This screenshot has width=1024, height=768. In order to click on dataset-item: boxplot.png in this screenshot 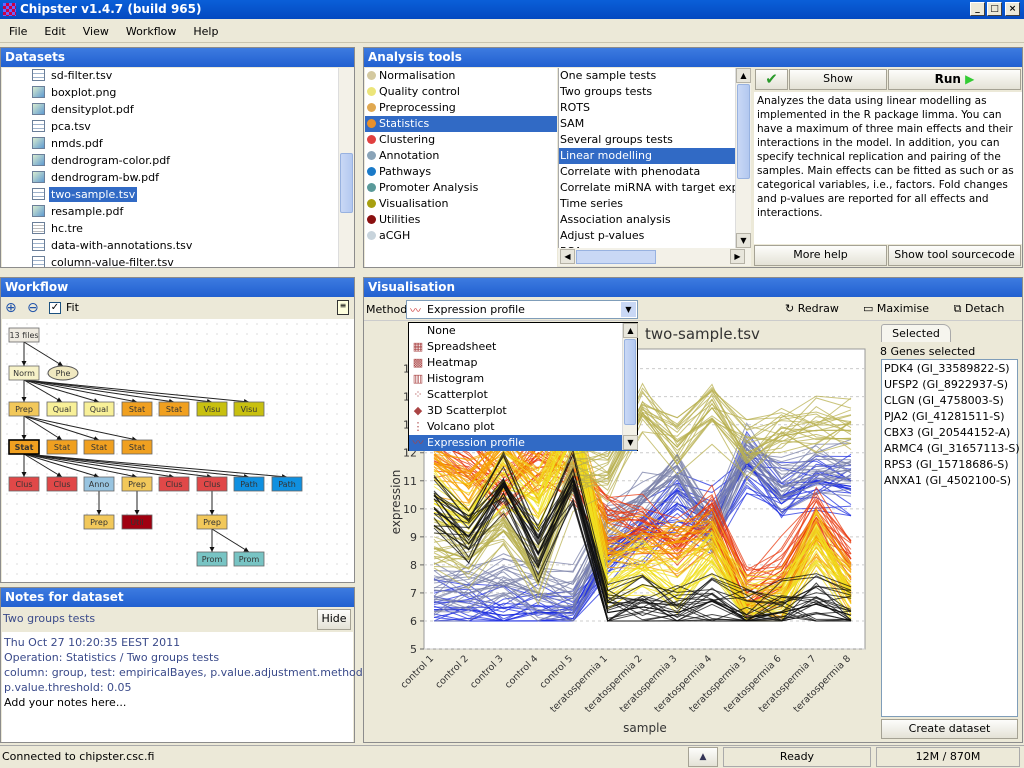, I will do `click(185, 93)`.